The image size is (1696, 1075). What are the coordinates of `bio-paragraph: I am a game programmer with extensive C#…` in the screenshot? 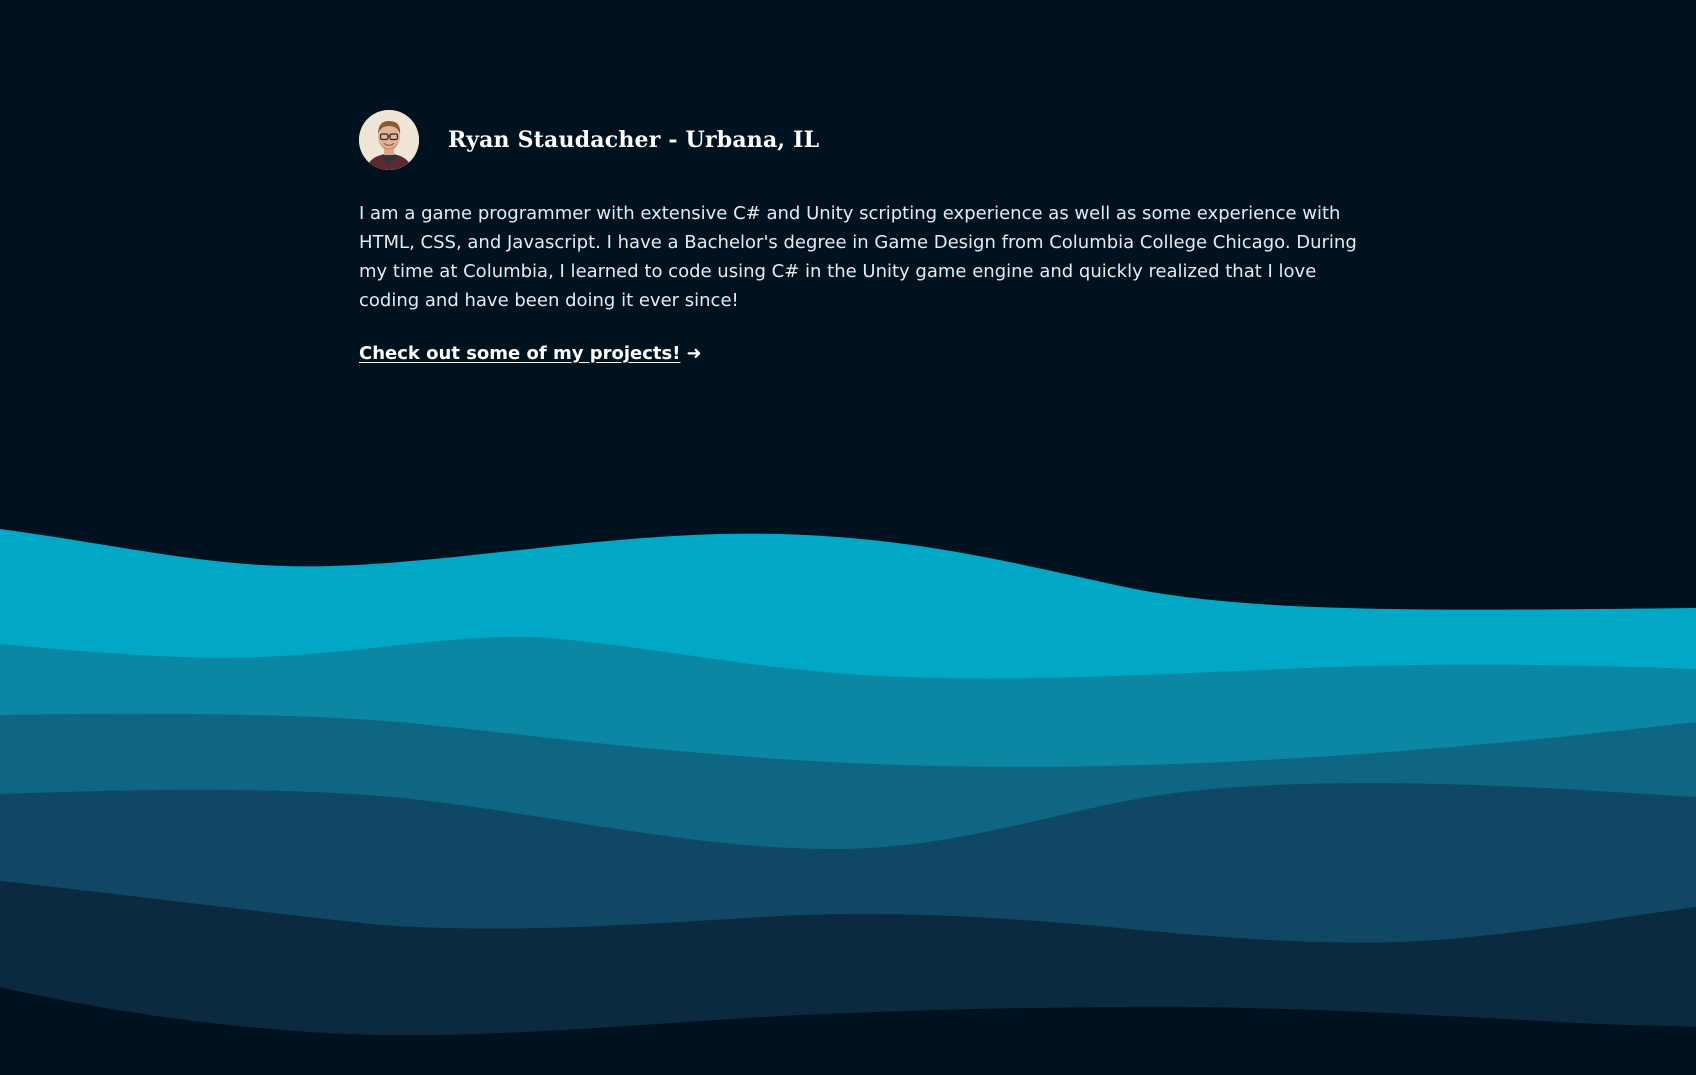 It's located at (858, 257).